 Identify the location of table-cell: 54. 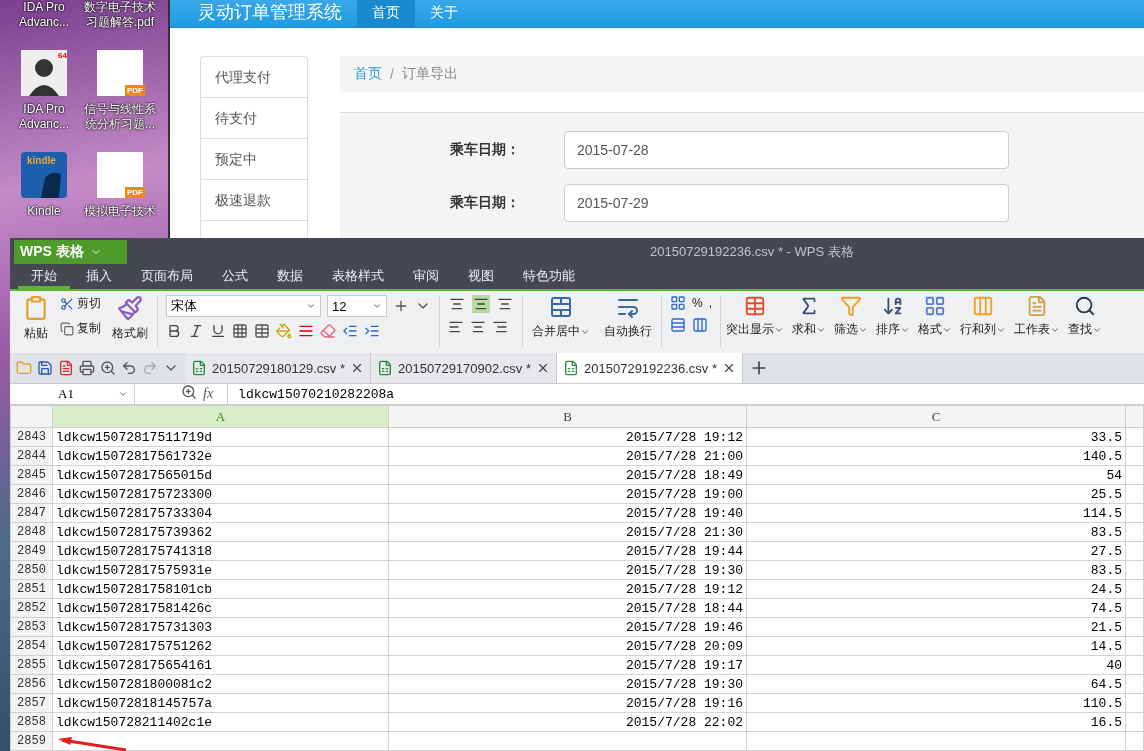
(936, 475).